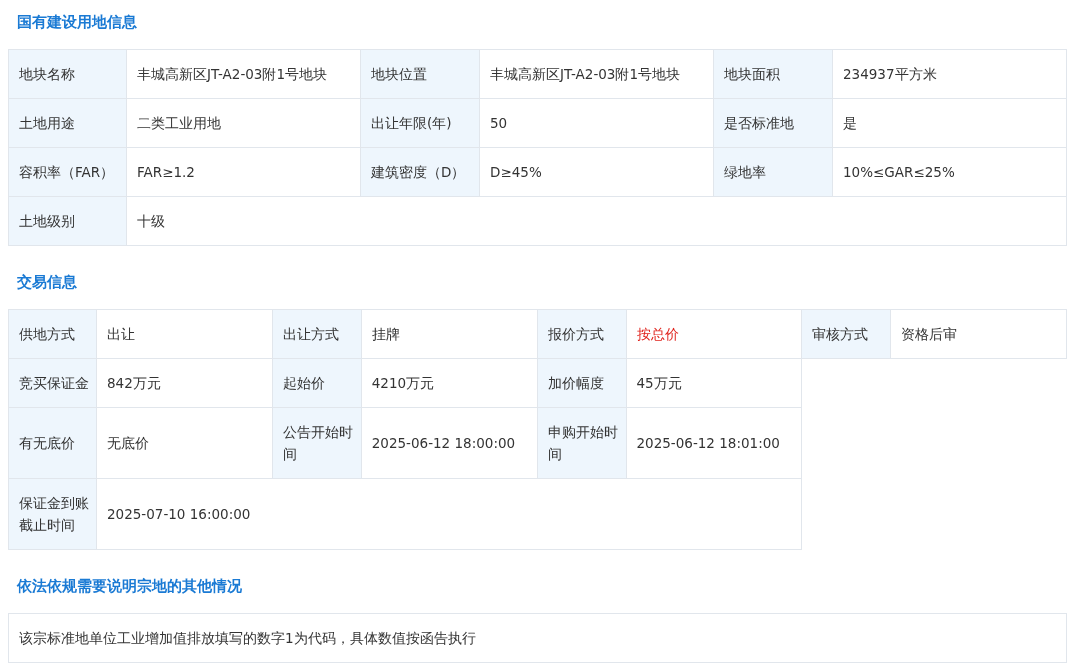  Describe the element at coordinates (449, 383) in the screenshot. I see `field-value: 4210万元` at that location.